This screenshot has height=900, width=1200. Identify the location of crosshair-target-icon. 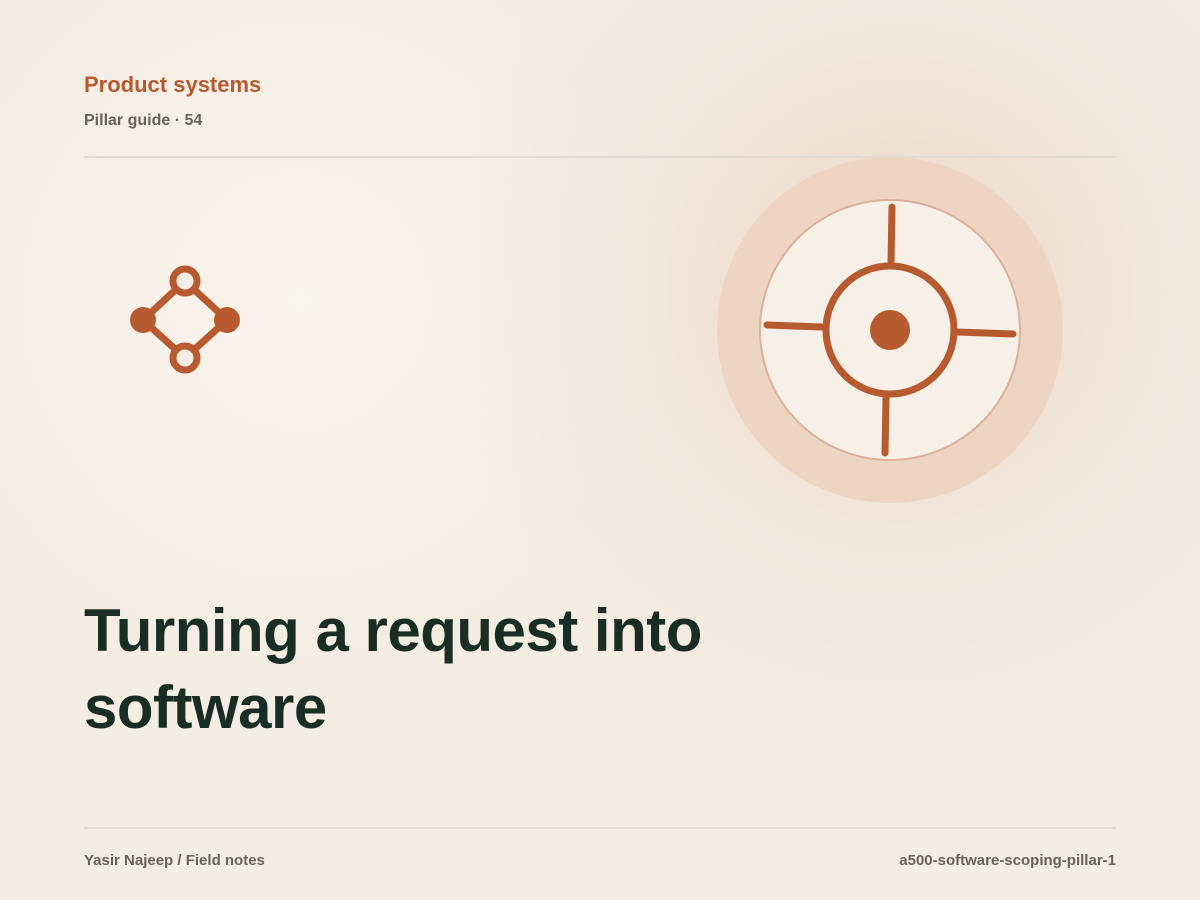
(890, 330).